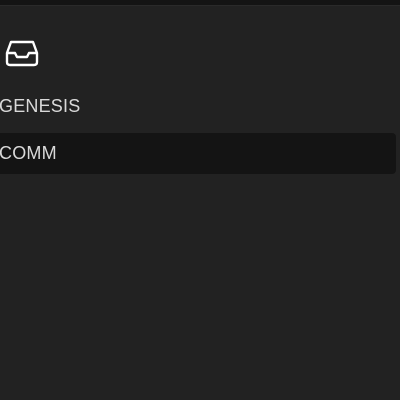  Describe the element at coordinates (198, 106) in the screenshot. I see `sidebar-item-genesis: GENESIS` at that location.